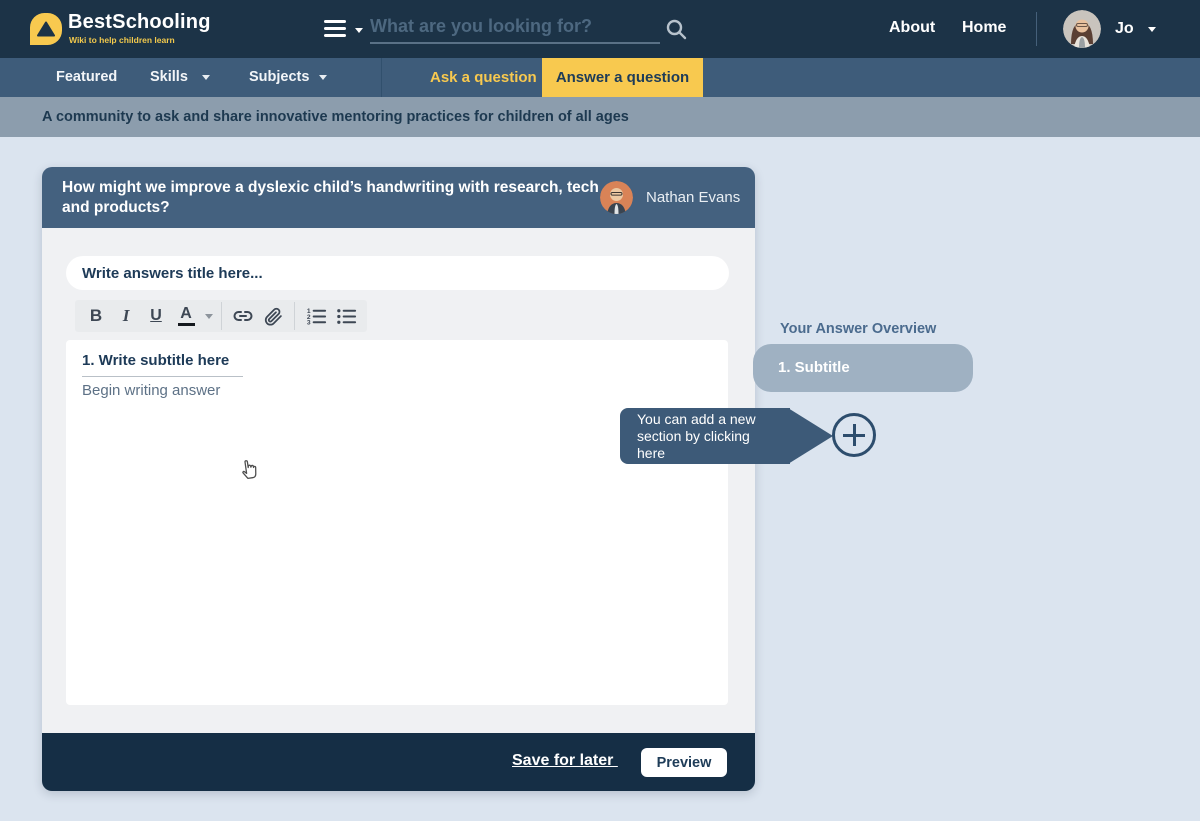 The width and height of the screenshot is (1200, 821). What do you see at coordinates (693, 197) in the screenshot?
I see `author-name: Nathan Evans` at bounding box center [693, 197].